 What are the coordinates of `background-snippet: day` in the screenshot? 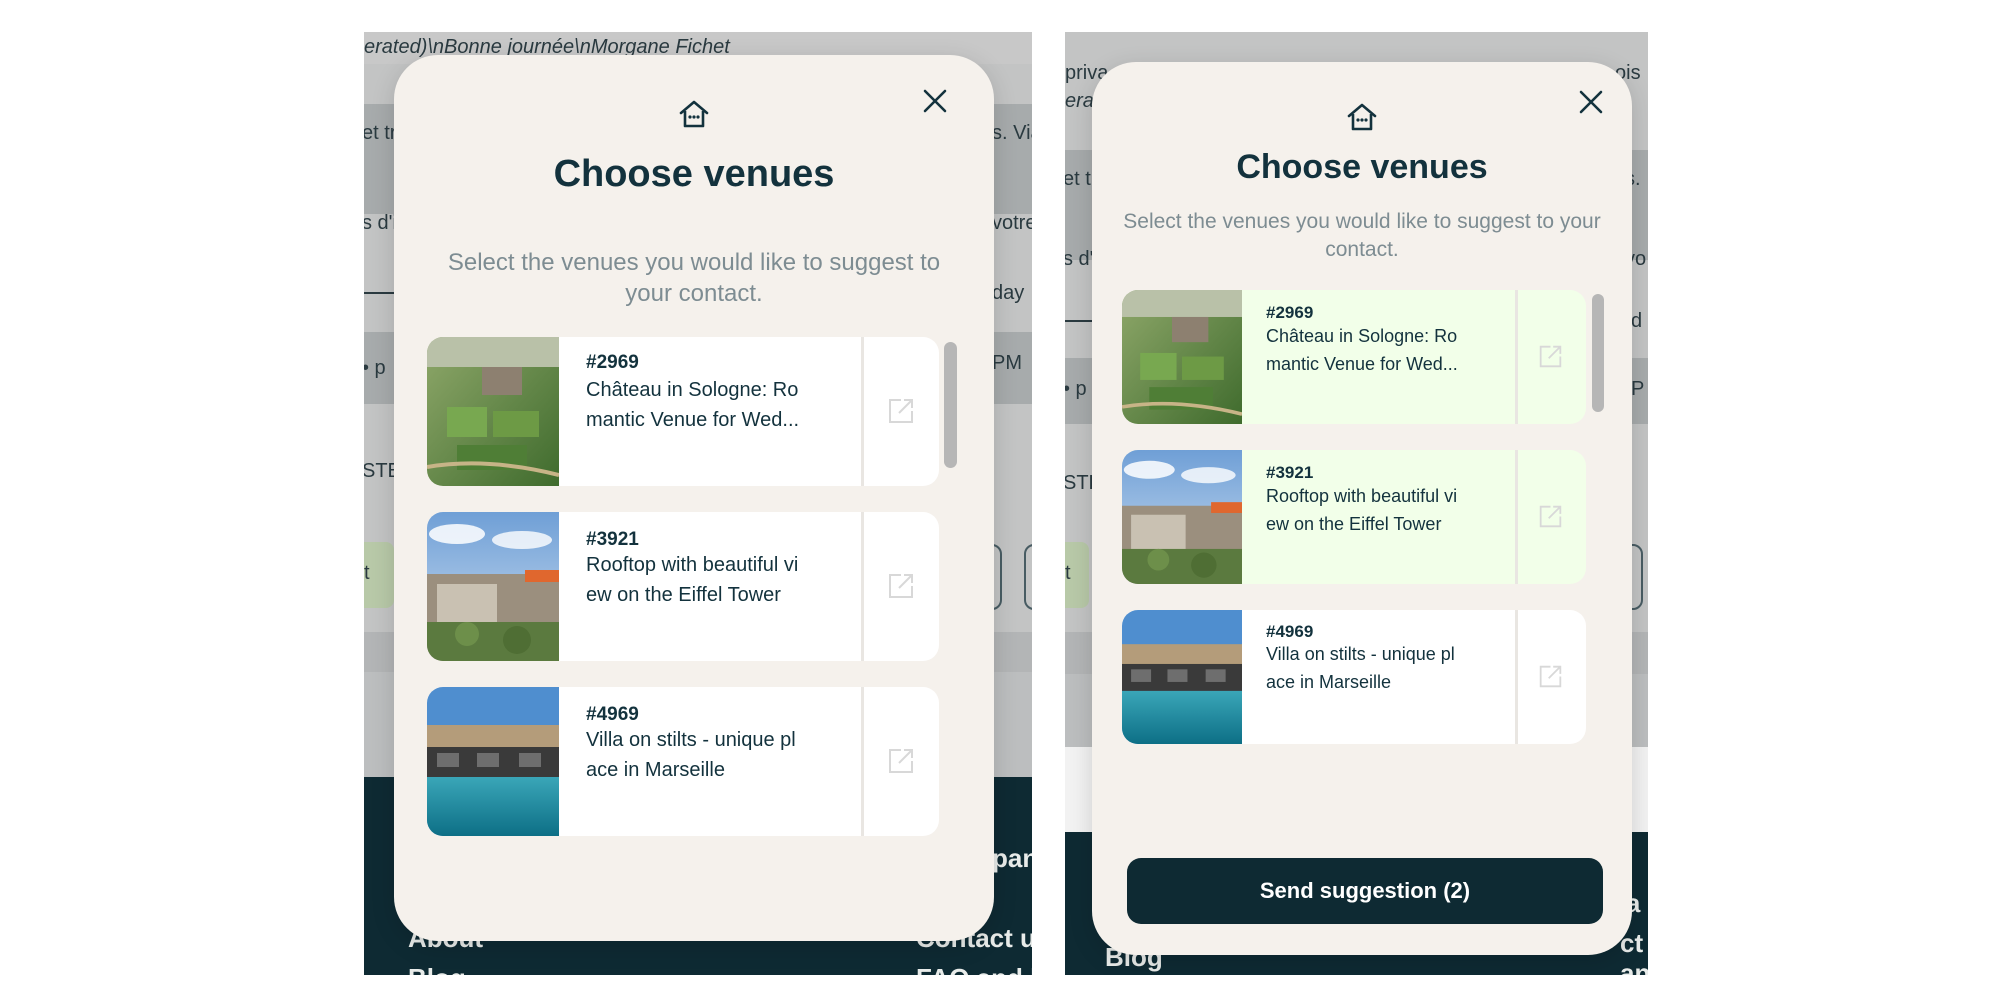 It's located at (1008, 293).